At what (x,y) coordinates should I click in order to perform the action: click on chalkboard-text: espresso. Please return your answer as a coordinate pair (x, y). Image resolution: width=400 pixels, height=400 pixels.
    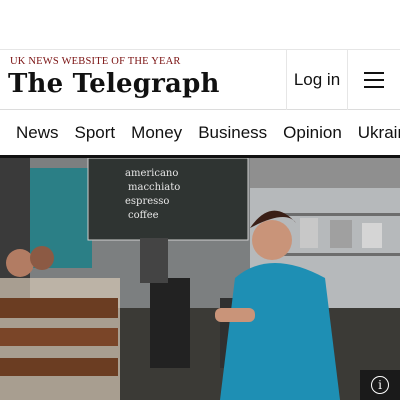
    Looking at the image, I should click on (147, 201).